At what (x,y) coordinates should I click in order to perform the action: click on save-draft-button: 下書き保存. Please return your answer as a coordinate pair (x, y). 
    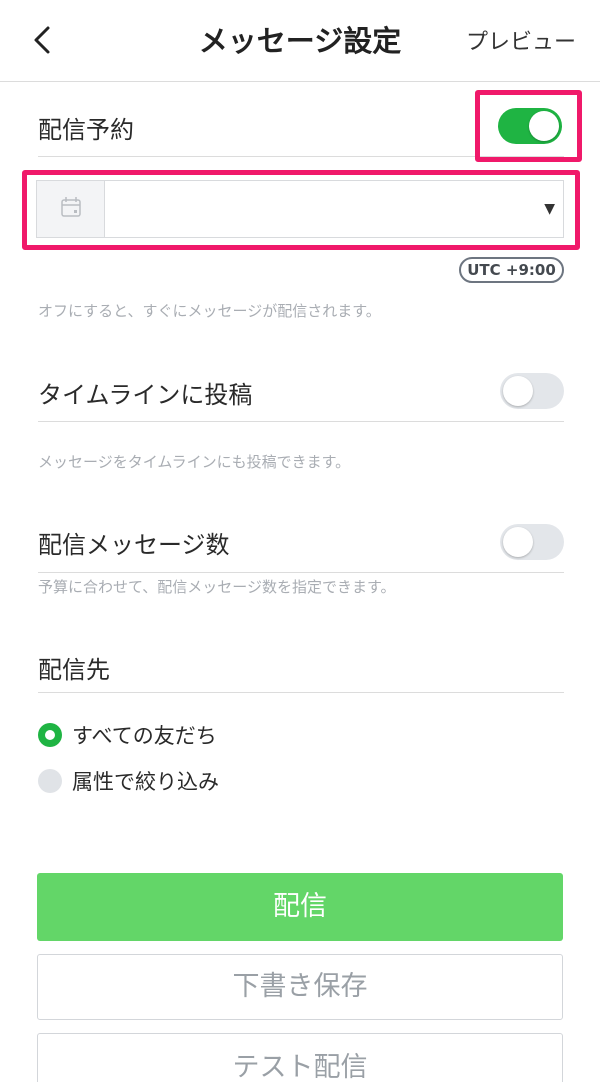
    Looking at the image, I should click on (300, 987).